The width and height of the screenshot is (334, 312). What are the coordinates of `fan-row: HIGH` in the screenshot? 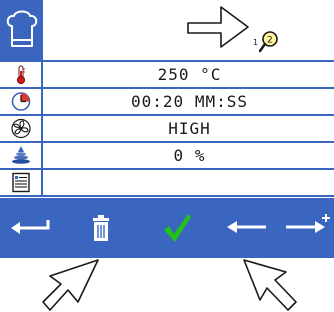 It's located at (167, 129).